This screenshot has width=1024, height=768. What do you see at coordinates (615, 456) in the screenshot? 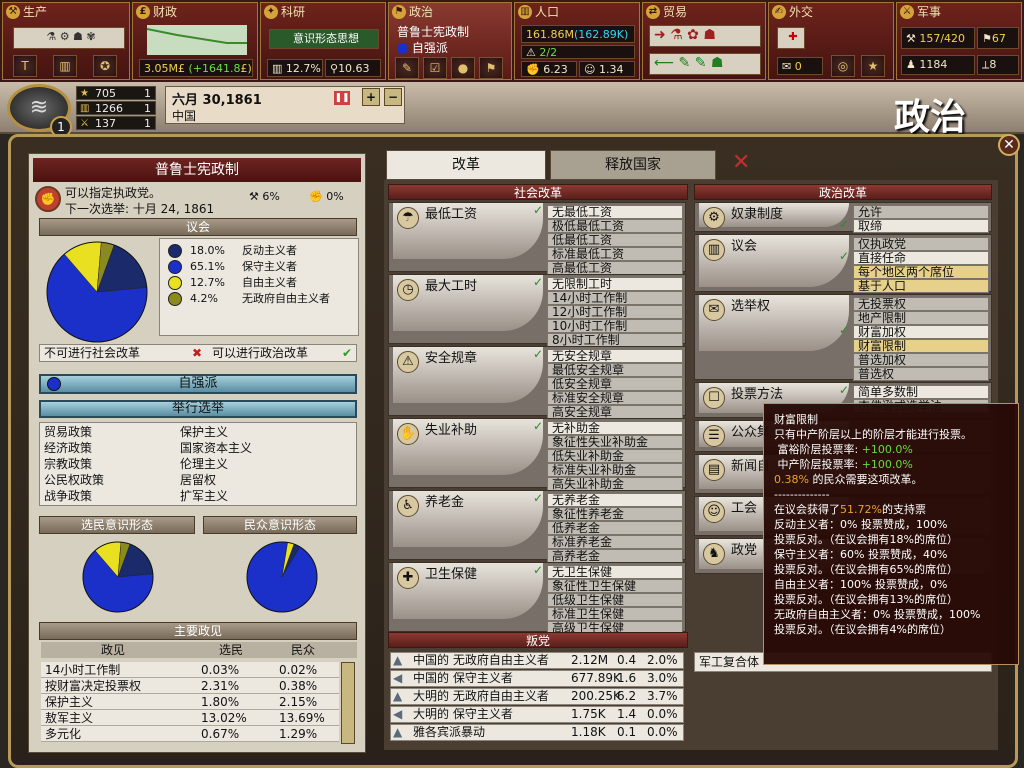
I see `reform-option: 低失业补助金` at bounding box center [615, 456].